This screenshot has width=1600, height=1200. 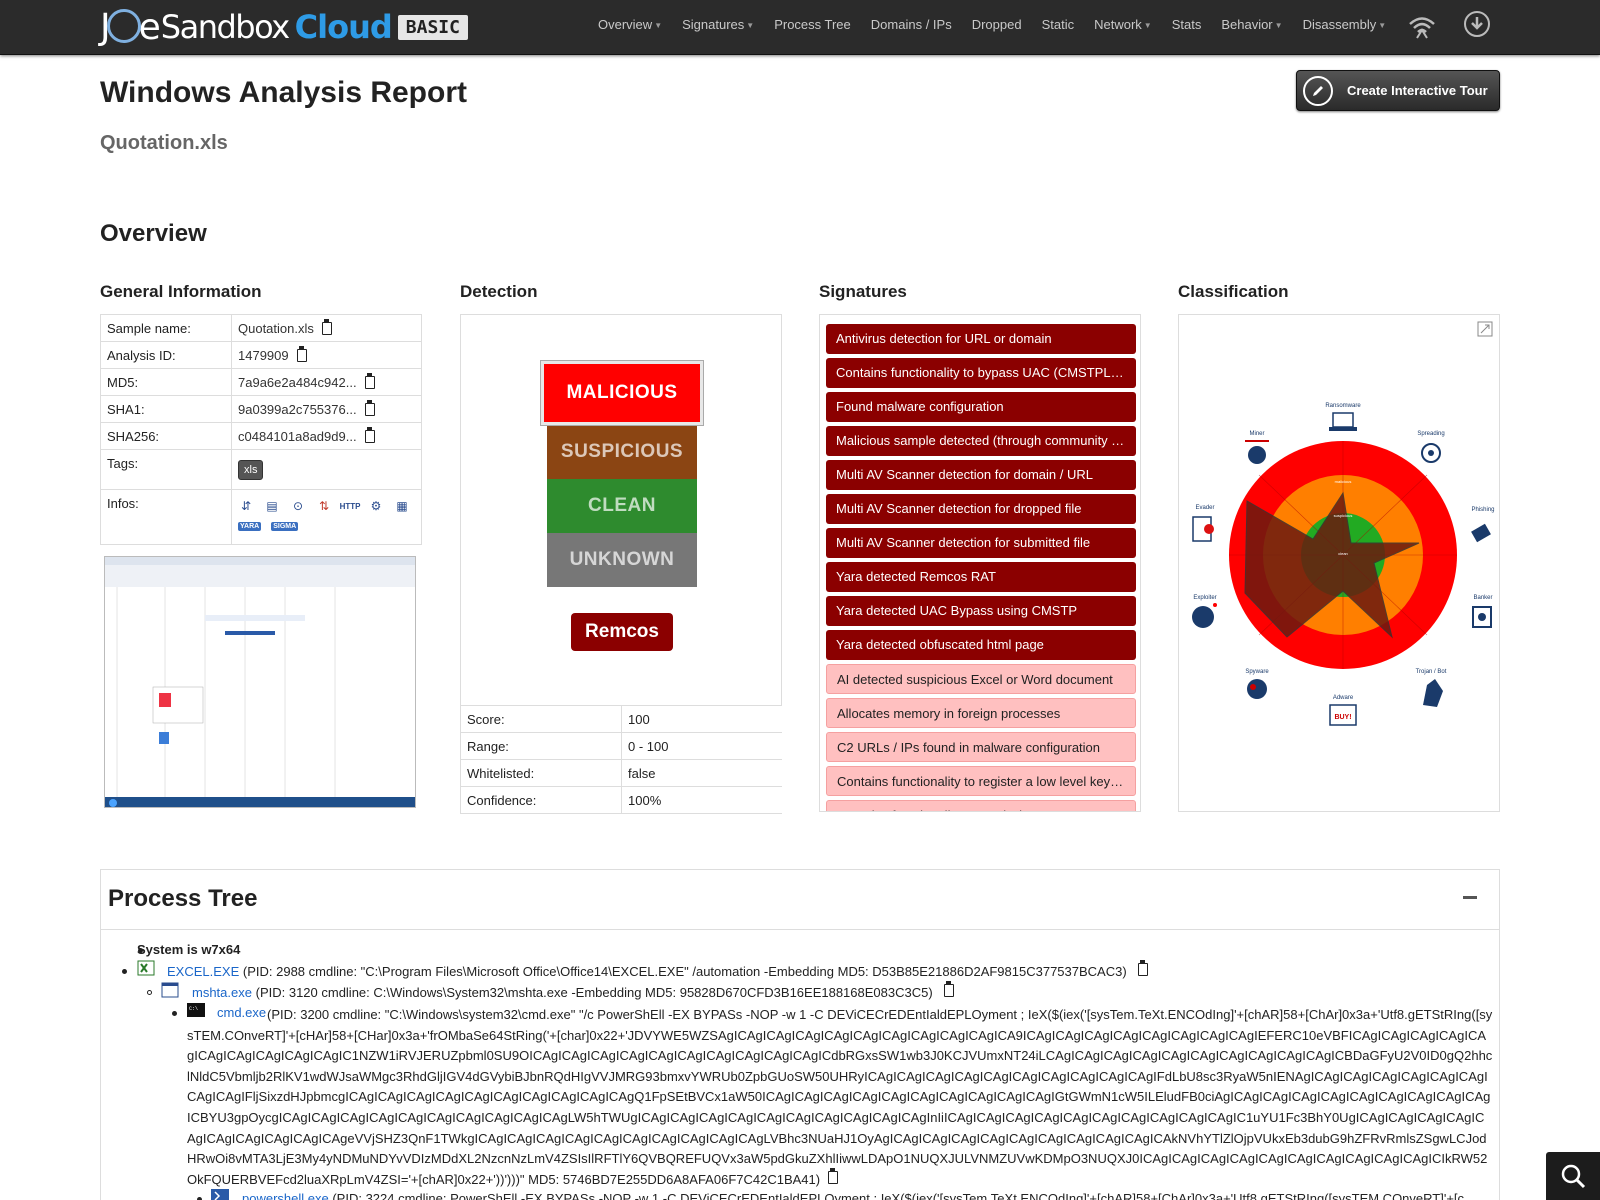 I want to click on nav-stats: Stats, so click(x=1187, y=25).